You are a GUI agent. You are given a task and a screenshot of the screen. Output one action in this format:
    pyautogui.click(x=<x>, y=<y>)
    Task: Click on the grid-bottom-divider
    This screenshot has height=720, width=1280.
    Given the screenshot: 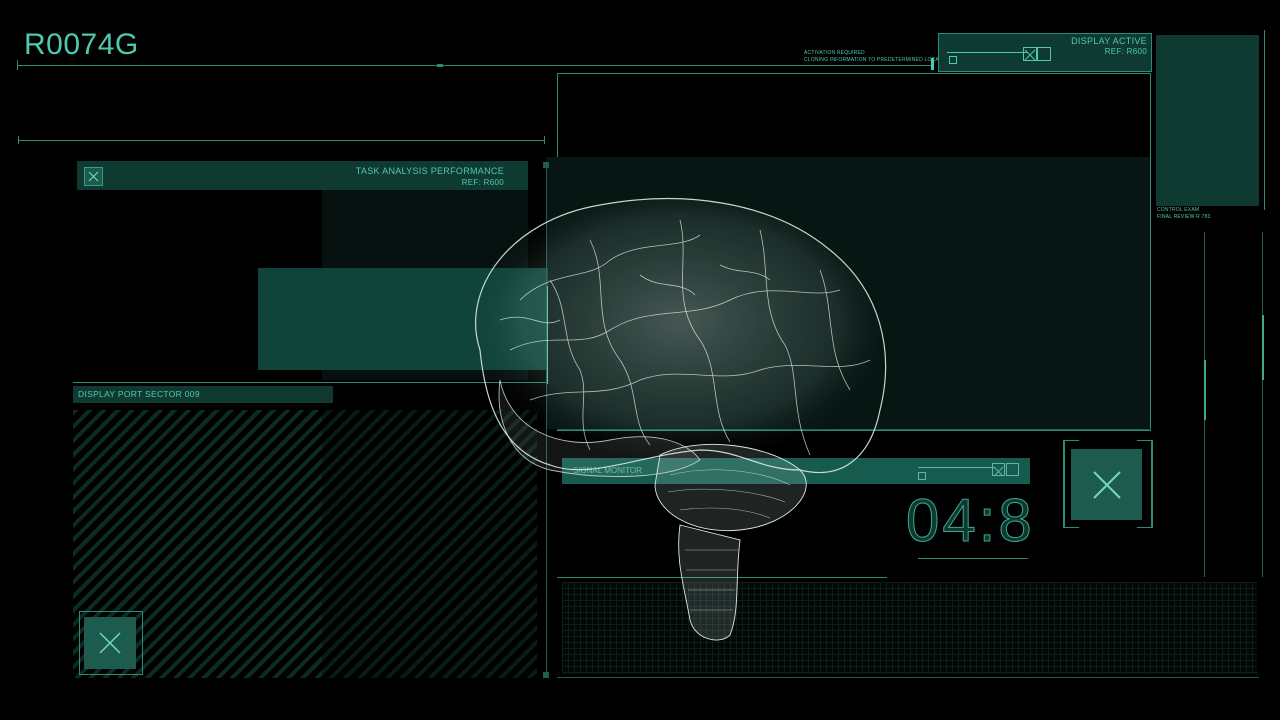 What is the action you would take?
    pyautogui.click(x=908, y=677)
    